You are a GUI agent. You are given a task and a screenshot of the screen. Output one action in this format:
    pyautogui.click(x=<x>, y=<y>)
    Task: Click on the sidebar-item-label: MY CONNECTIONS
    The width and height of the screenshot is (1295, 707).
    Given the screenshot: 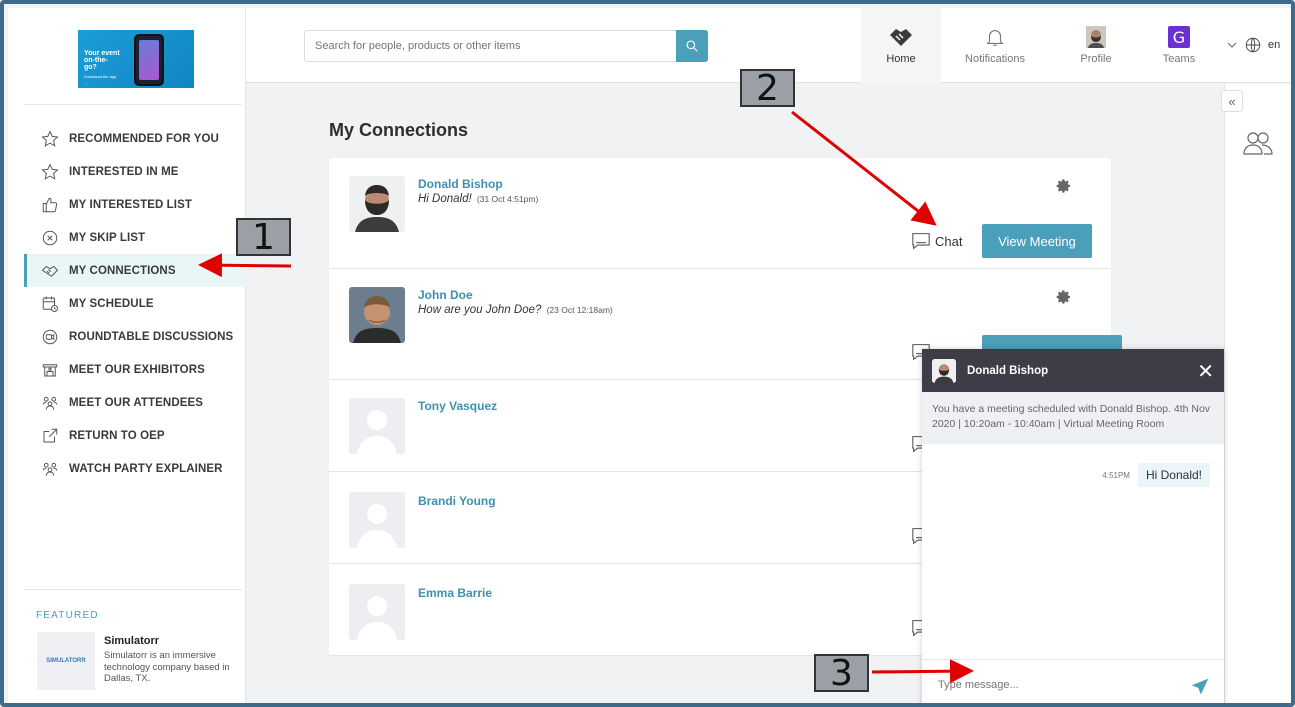 What is the action you would take?
    pyautogui.click(x=122, y=270)
    